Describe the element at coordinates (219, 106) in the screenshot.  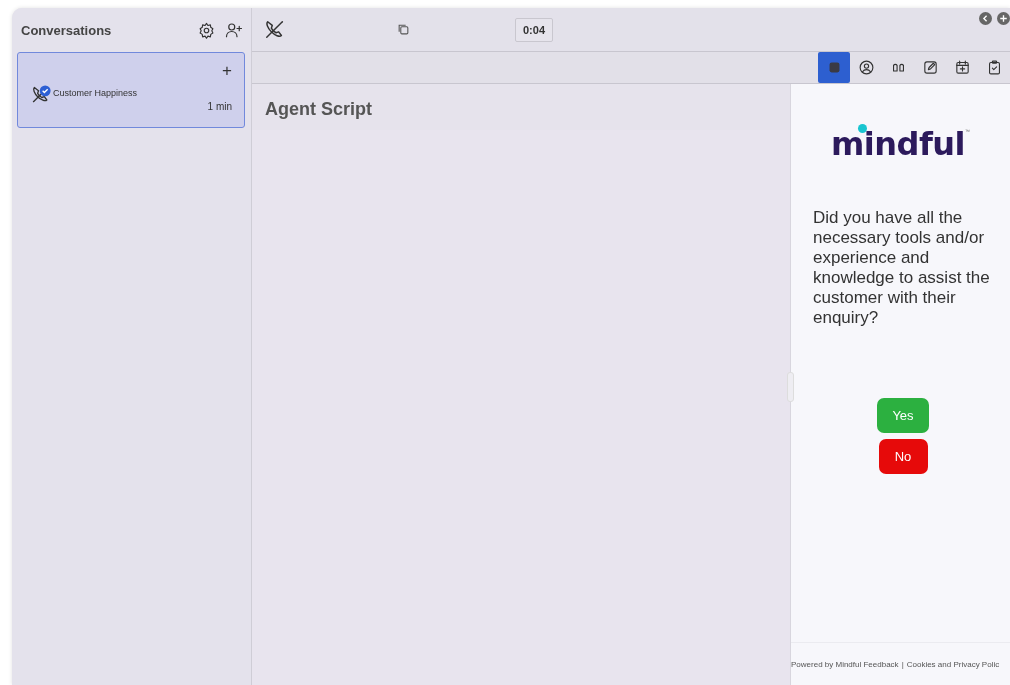
I see `conversation-time: 1 min` at that location.